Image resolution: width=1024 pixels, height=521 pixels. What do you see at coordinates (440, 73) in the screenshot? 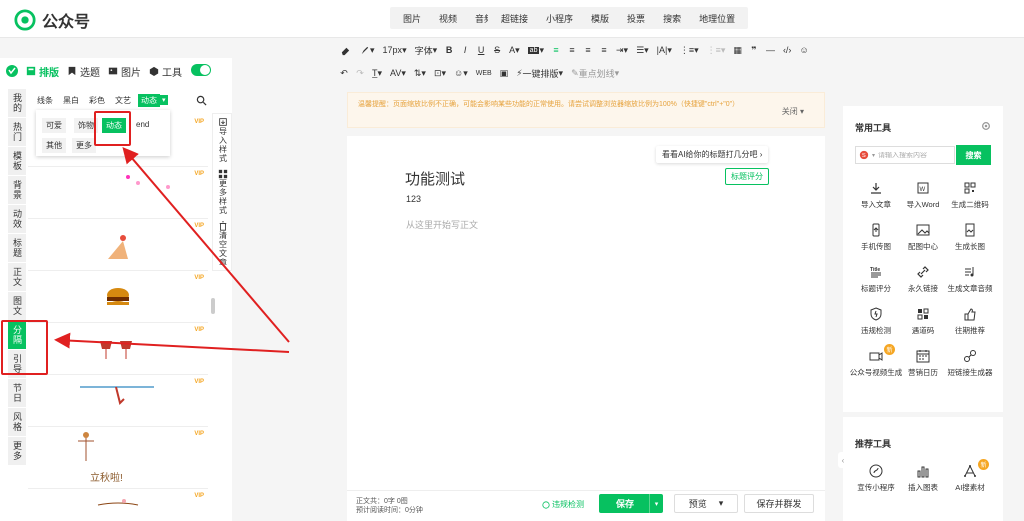
I see `insert-image-icon: ⊡▾` at bounding box center [440, 73].